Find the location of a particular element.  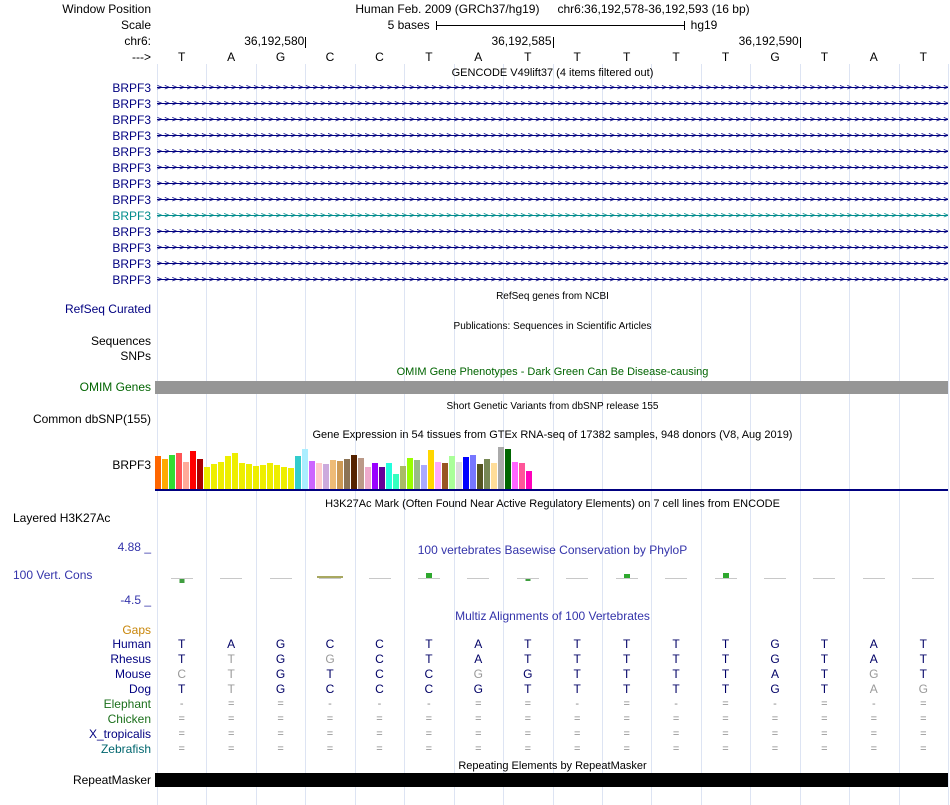

omim-genes-label: OMIM Genes is located at coordinates (78, 387).